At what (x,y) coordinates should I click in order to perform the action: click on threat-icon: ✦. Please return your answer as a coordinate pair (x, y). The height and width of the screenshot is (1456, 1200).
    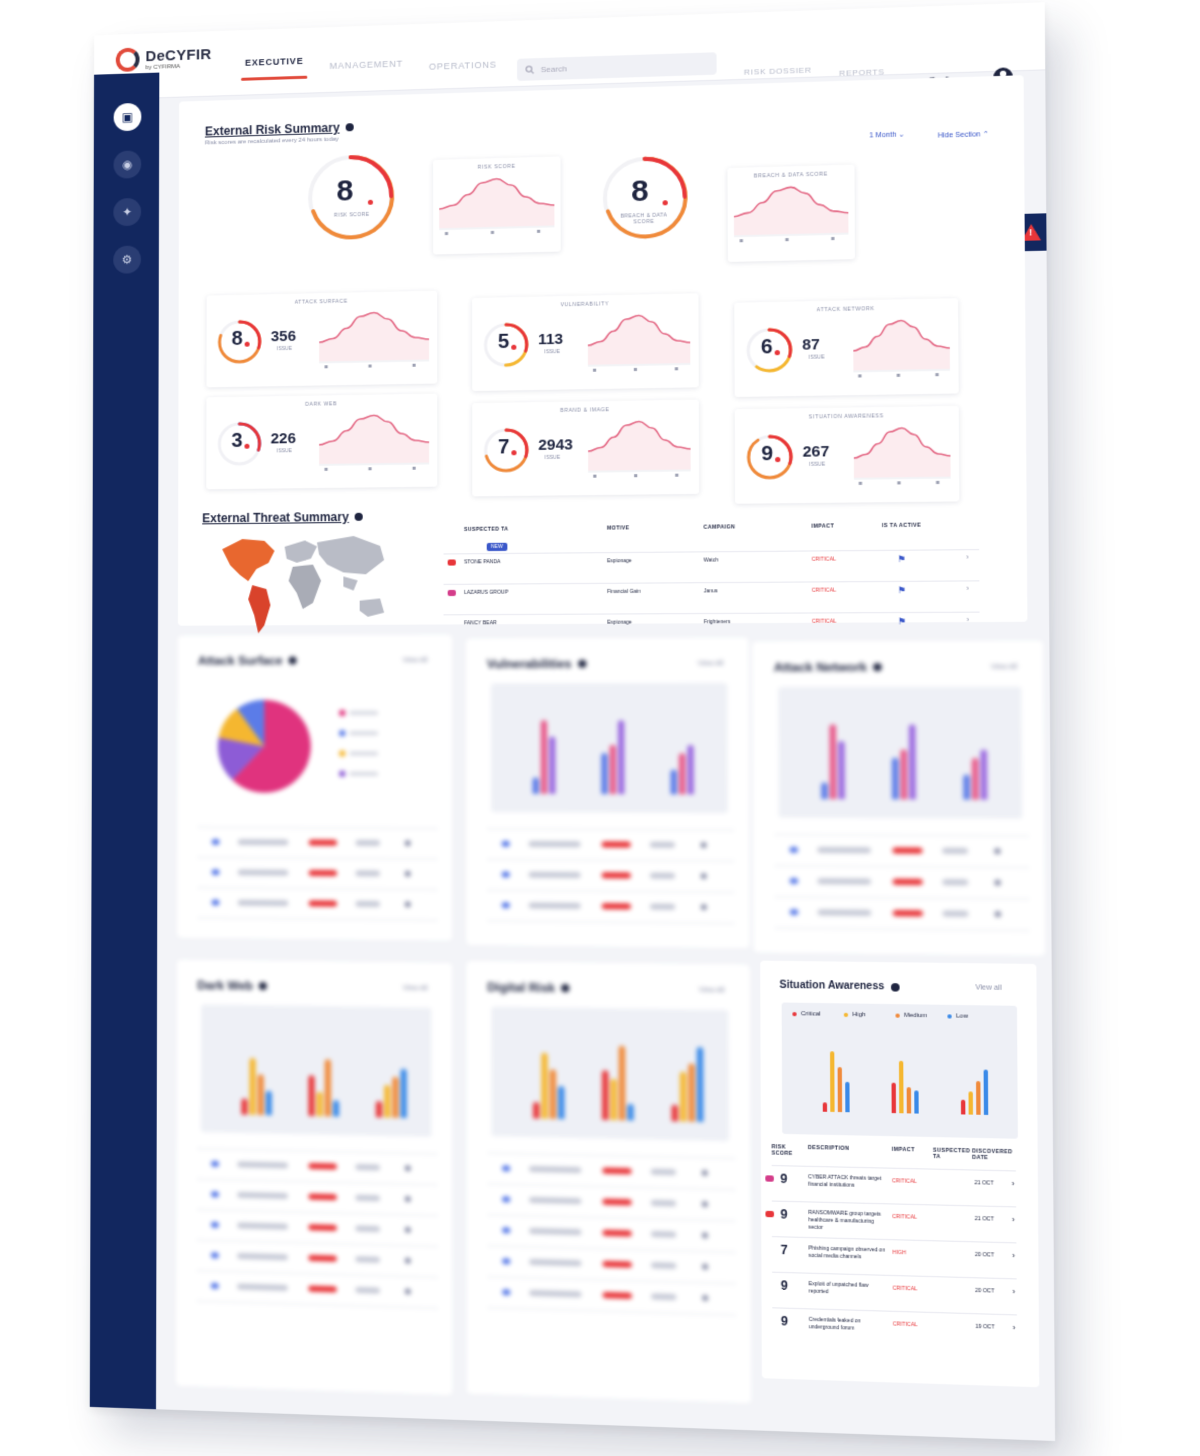
    Looking at the image, I should click on (127, 212).